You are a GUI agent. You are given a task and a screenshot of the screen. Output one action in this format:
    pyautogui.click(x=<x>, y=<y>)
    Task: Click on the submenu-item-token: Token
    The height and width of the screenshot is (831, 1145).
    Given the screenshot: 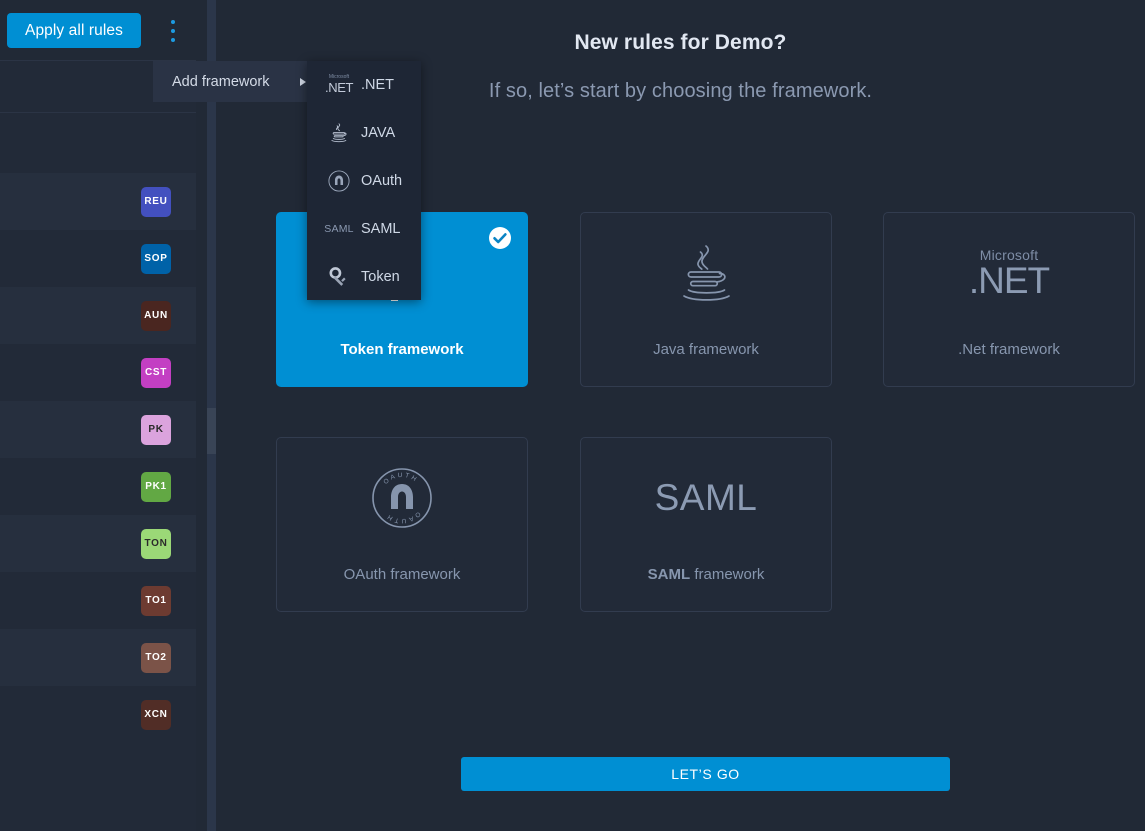 What is the action you would take?
    pyautogui.click(x=364, y=277)
    